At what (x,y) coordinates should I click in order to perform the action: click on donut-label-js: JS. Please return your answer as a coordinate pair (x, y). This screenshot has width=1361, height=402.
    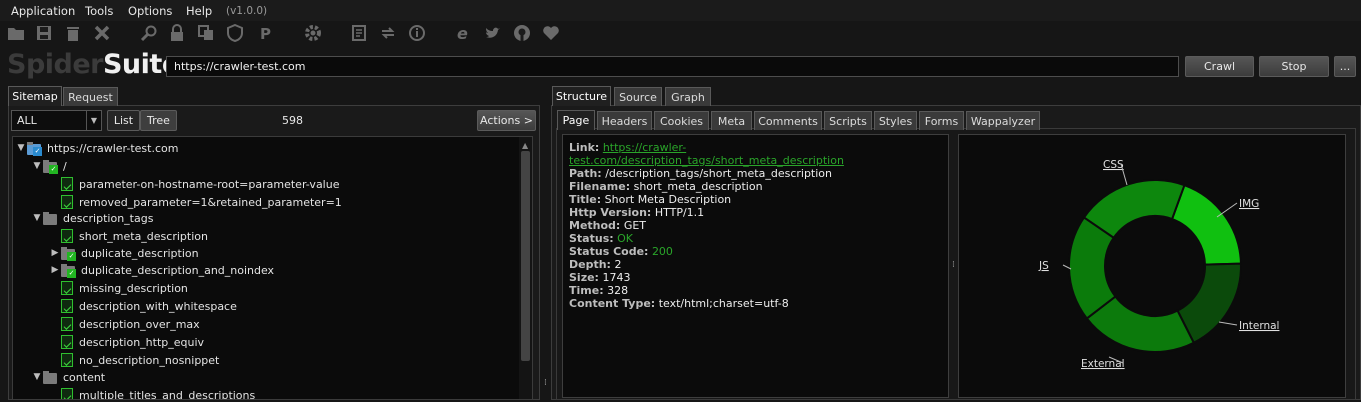
    Looking at the image, I should click on (1043, 266).